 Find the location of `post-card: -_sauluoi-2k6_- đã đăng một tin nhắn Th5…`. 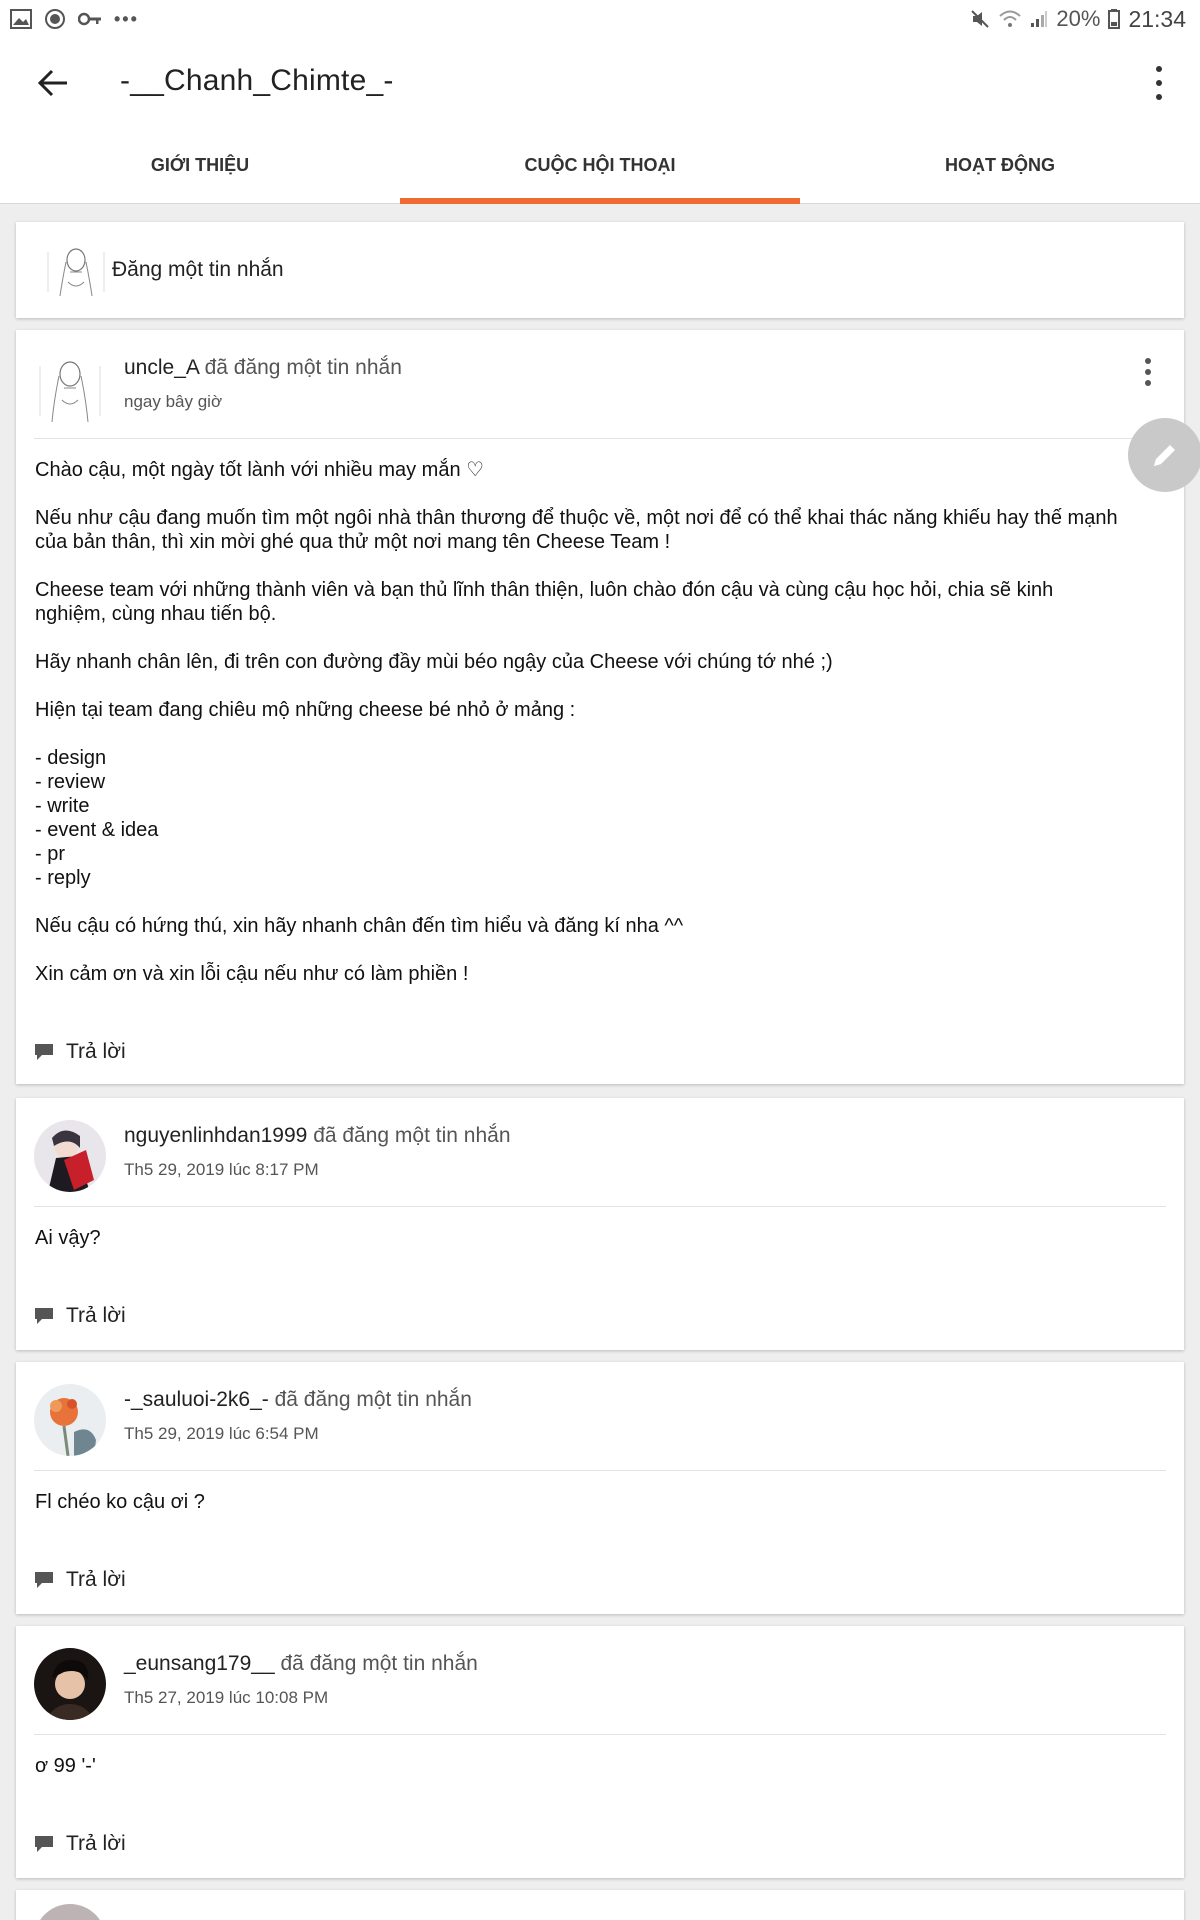

post-card: -_sauluoi-2k6_- đã đăng một tin nhắn Th5… is located at coordinates (600, 1488).